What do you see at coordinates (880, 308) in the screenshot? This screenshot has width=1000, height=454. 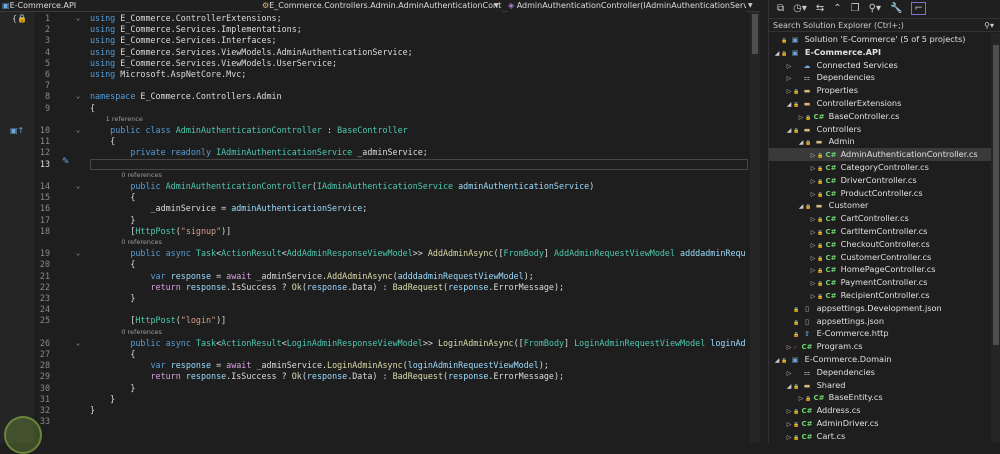 I see `tree-item: 🔒 ▯ appsettings.Development.json` at bounding box center [880, 308].